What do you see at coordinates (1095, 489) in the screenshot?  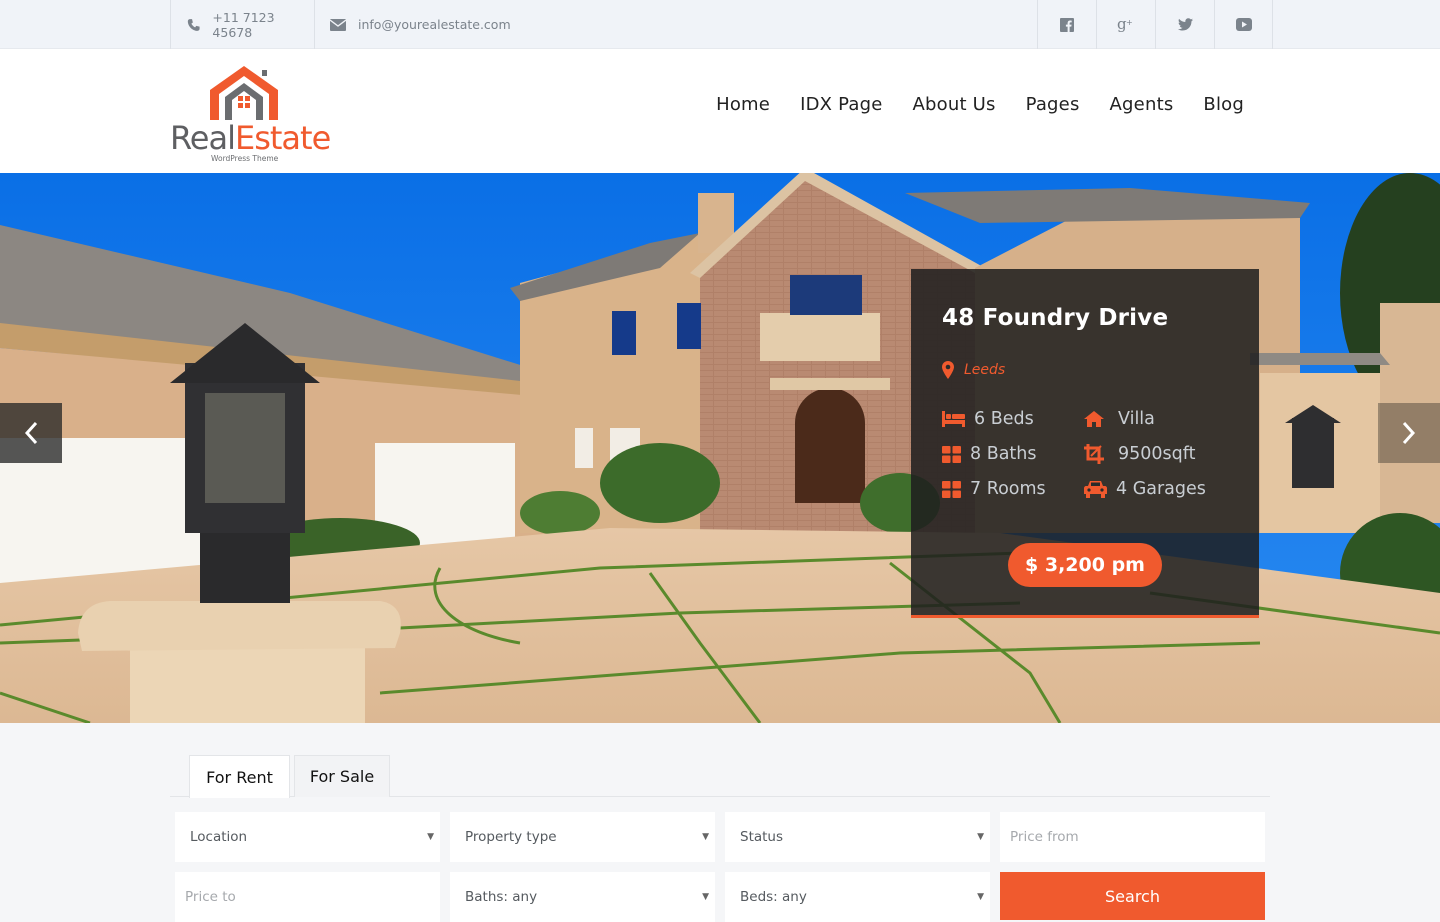 I see `car-icon` at bounding box center [1095, 489].